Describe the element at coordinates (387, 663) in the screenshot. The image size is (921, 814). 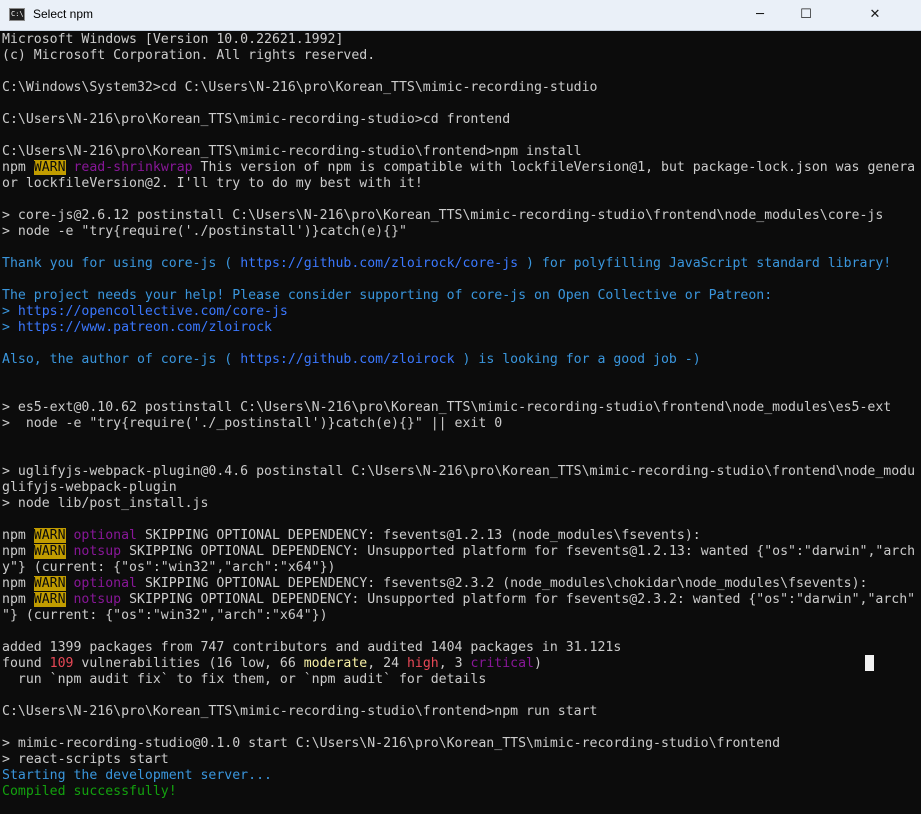
I see `terminal-text-segment: , 24` at that location.